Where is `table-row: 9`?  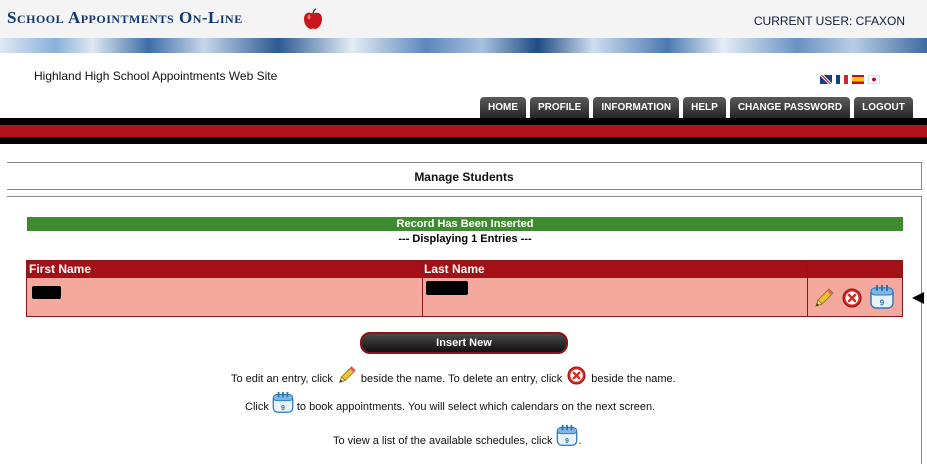
table-row: 9 is located at coordinates (464, 297).